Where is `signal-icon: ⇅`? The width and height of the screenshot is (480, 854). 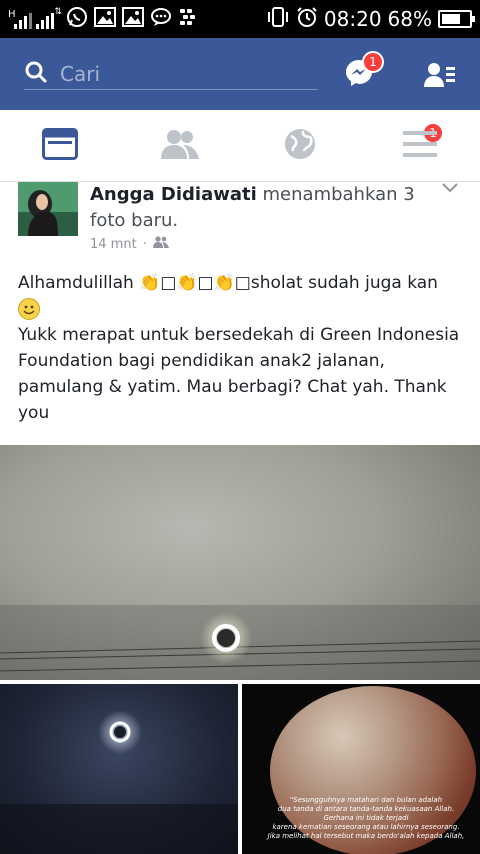 signal-icon: ⇅ is located at coordinates (49, 18).